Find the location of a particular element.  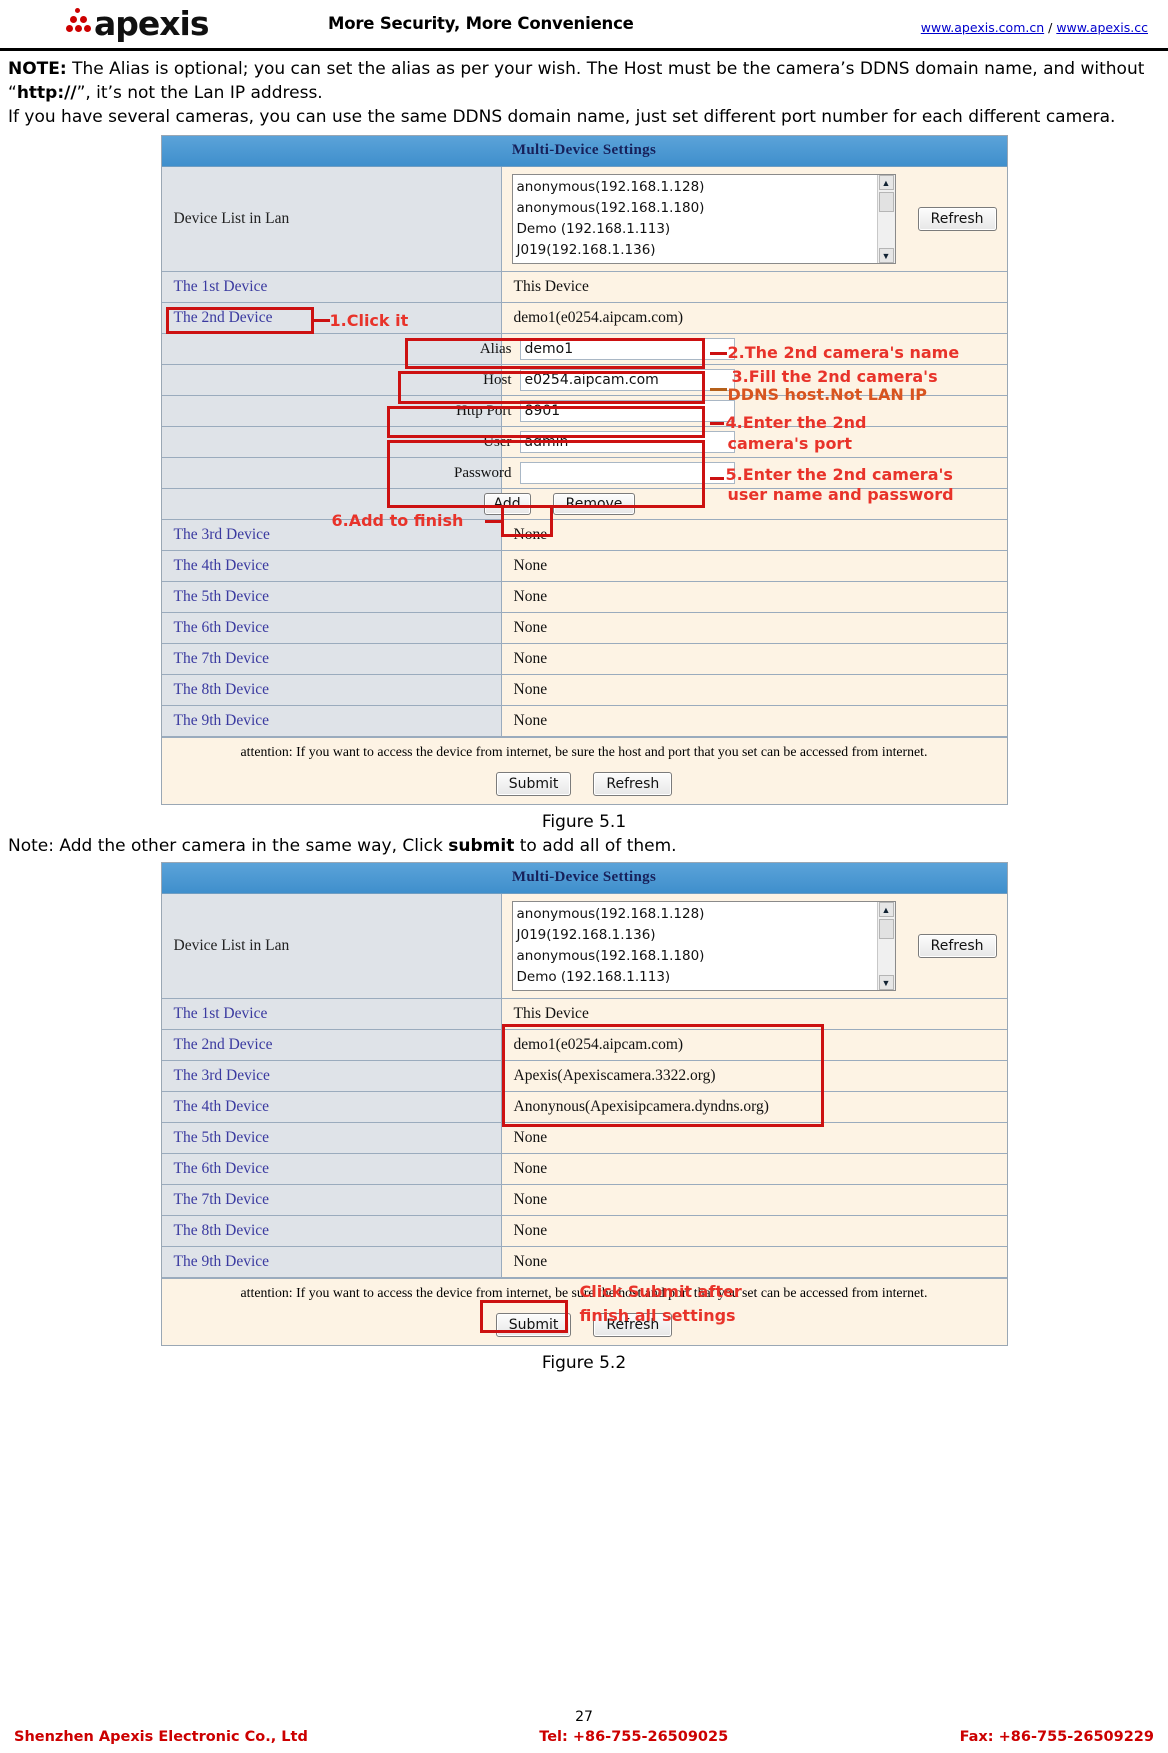

fig1-row-user: User admin is located at coordinates (584, 443).